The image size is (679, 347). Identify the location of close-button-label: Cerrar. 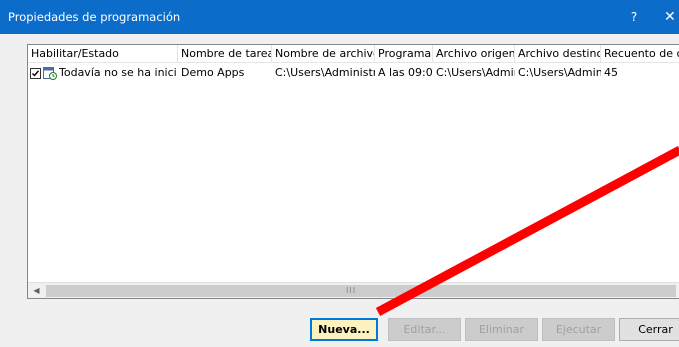
(655, 329).